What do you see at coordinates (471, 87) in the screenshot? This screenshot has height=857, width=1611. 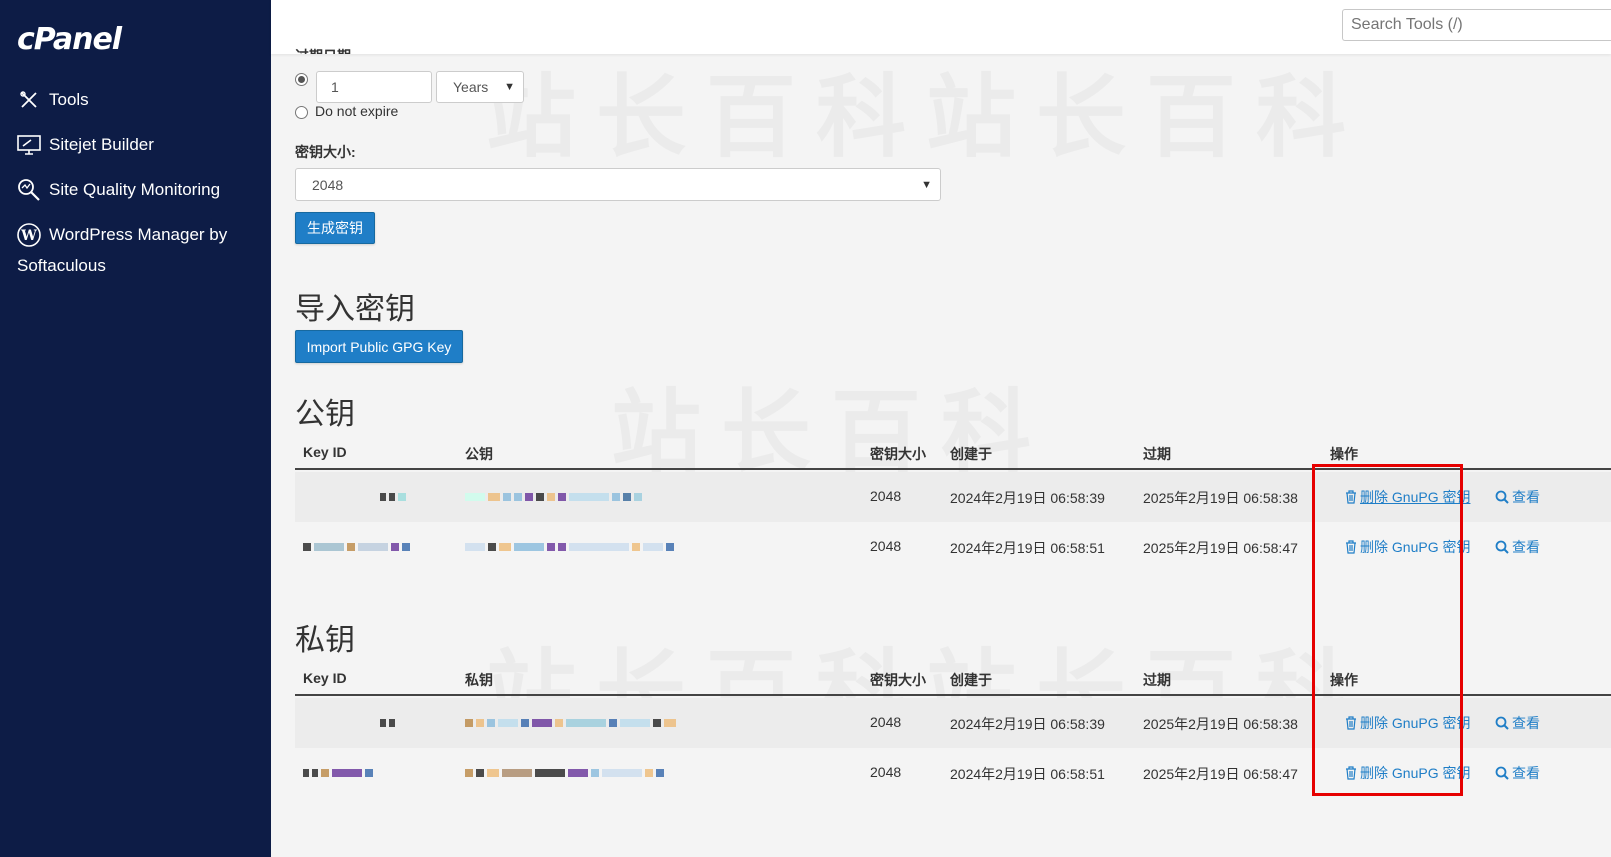 I see `expire-unit-value: Years` at bounding box center [471, 87].